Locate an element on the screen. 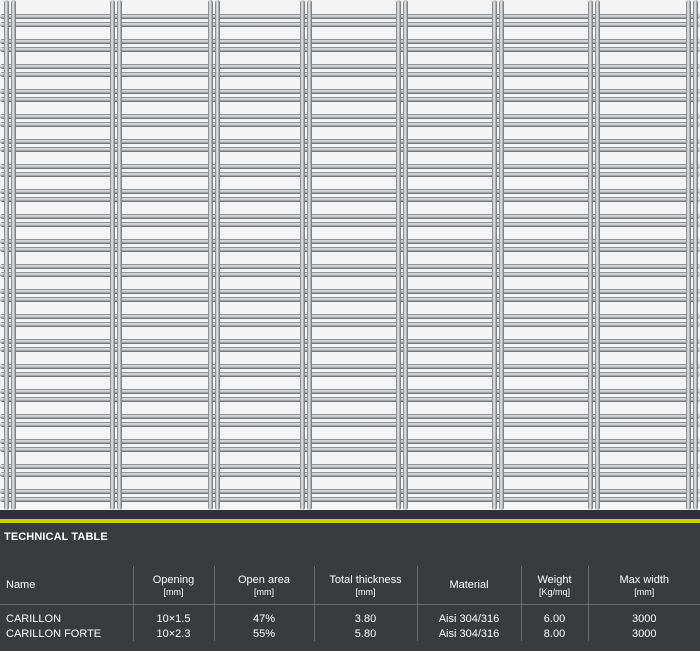 The height and width of the screenshot is (651, 700). cell-opening: 10×2.3 is located at coordinates (173, 633).